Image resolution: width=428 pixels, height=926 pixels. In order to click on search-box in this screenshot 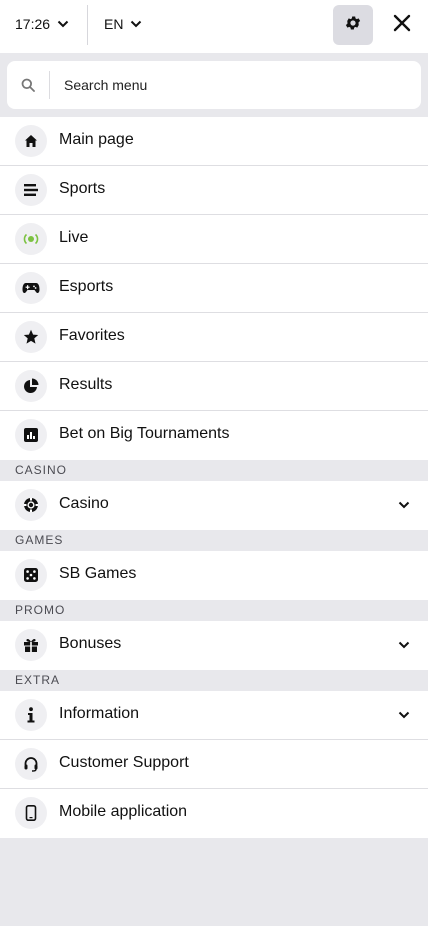, I will do `click(214, 85)`.